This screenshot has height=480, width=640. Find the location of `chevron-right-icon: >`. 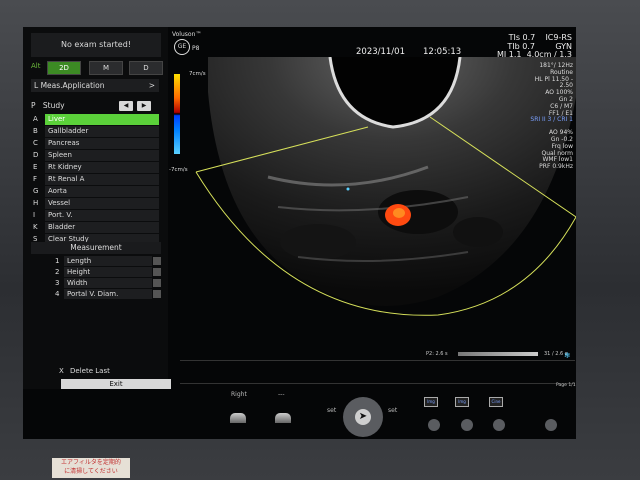

chevron-right-icon: > is located at coordinates (151, 85).